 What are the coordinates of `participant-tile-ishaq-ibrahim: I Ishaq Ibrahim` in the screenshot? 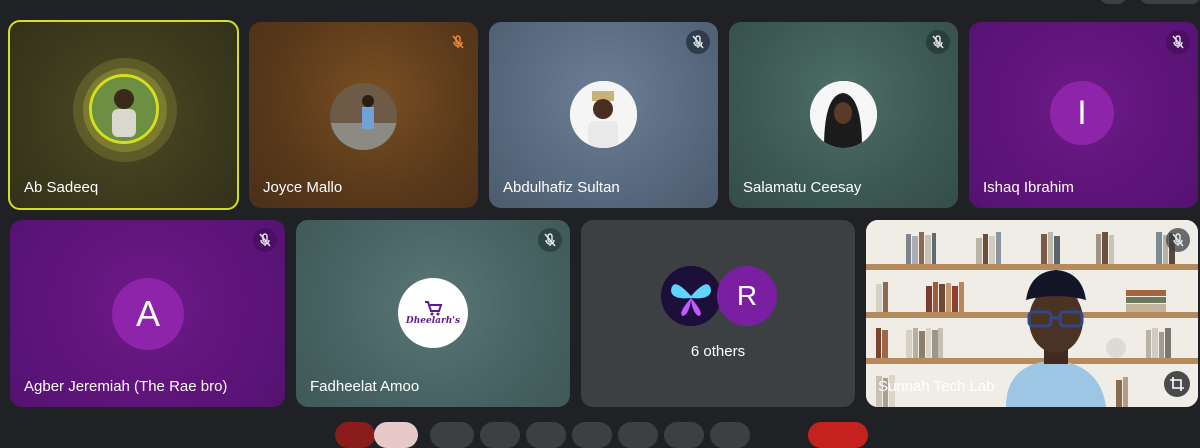 It's located at (1083, 115).